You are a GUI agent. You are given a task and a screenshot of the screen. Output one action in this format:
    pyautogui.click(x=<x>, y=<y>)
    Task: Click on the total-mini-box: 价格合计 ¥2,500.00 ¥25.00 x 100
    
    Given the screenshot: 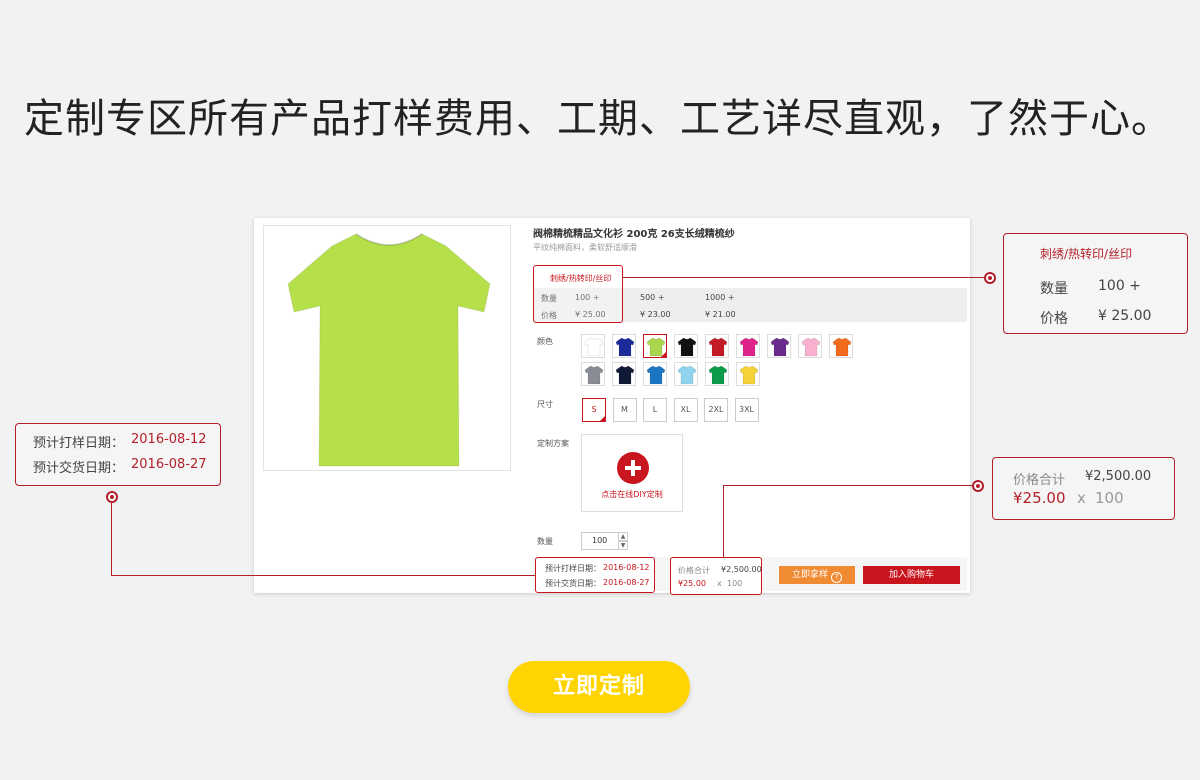 What is the action you would take?
    pyautogui.click(x=716, y=576)
    